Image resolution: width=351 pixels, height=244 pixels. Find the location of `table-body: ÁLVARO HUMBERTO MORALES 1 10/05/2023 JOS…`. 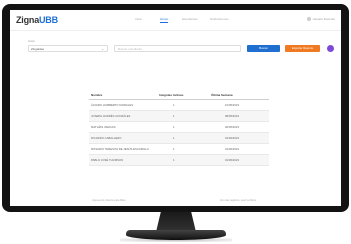

table-body: ÁLVARO HUMBERTO MORALES 1 10/05/2023 JOS… is located at coordinates (179, 133).